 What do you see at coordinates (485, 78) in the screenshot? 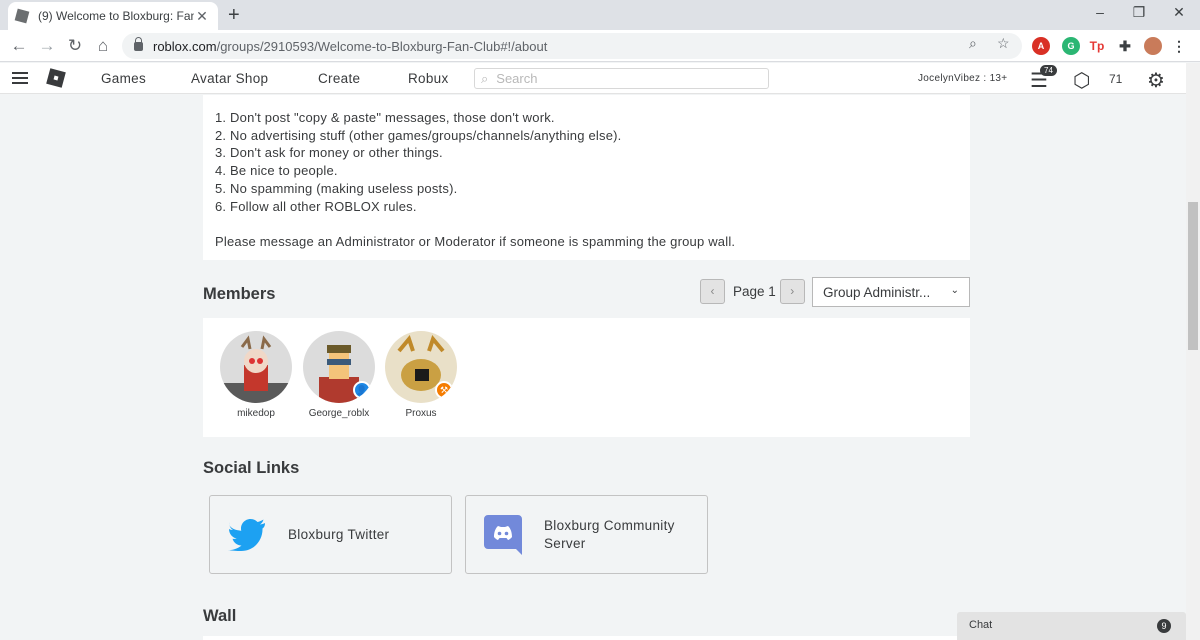
I see `search-icon: ⌕` at bounding box center [485, 78].